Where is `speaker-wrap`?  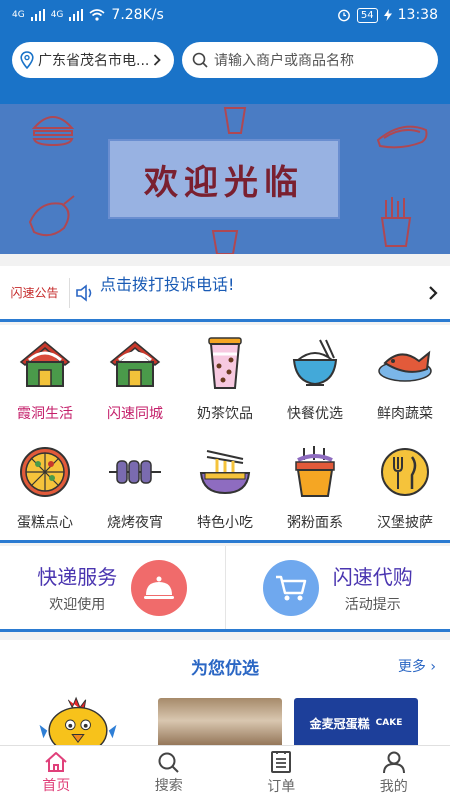 speaker-wrap is located at coordinates (85, 292).